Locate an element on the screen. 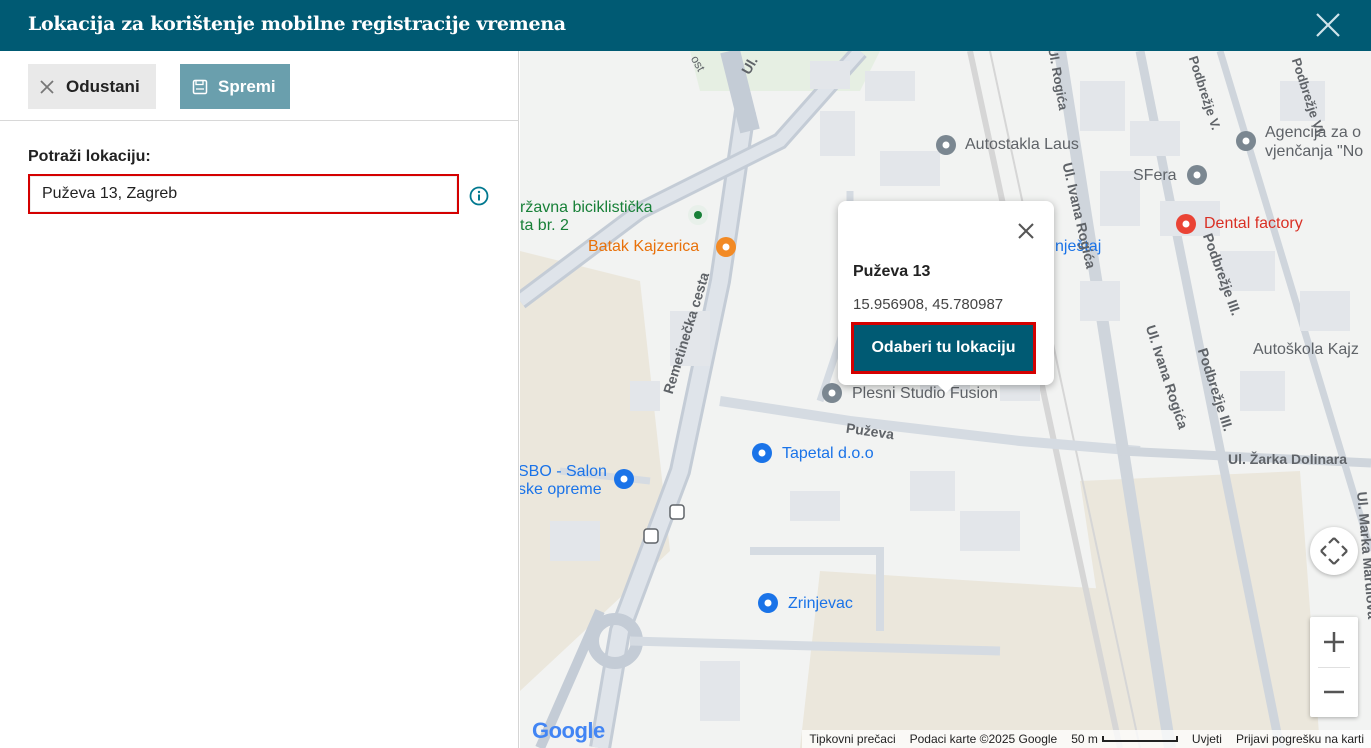 Image resolution: width=1371 pixels, height=748 pixels. zoom-out-icon is located at coordinates (1334, 692).